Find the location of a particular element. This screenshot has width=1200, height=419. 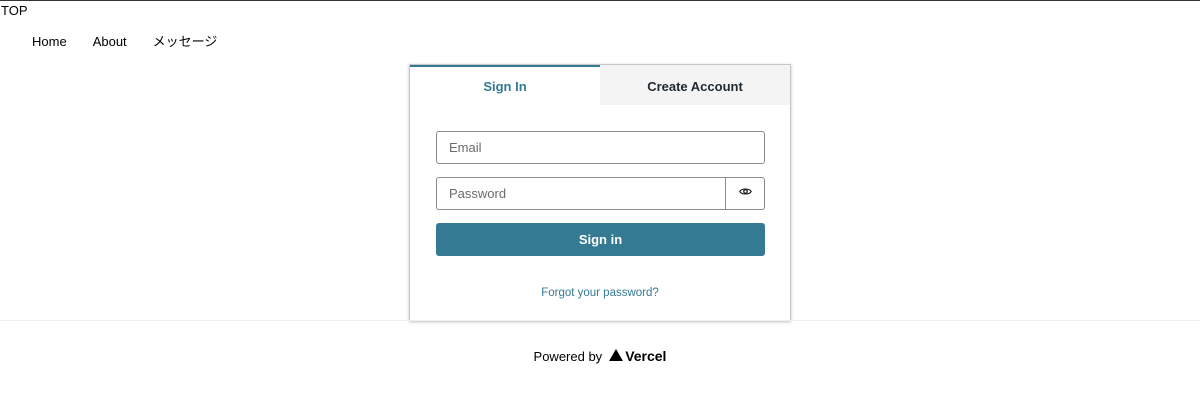

nav-home: Home is located at coordinates (49, 42).